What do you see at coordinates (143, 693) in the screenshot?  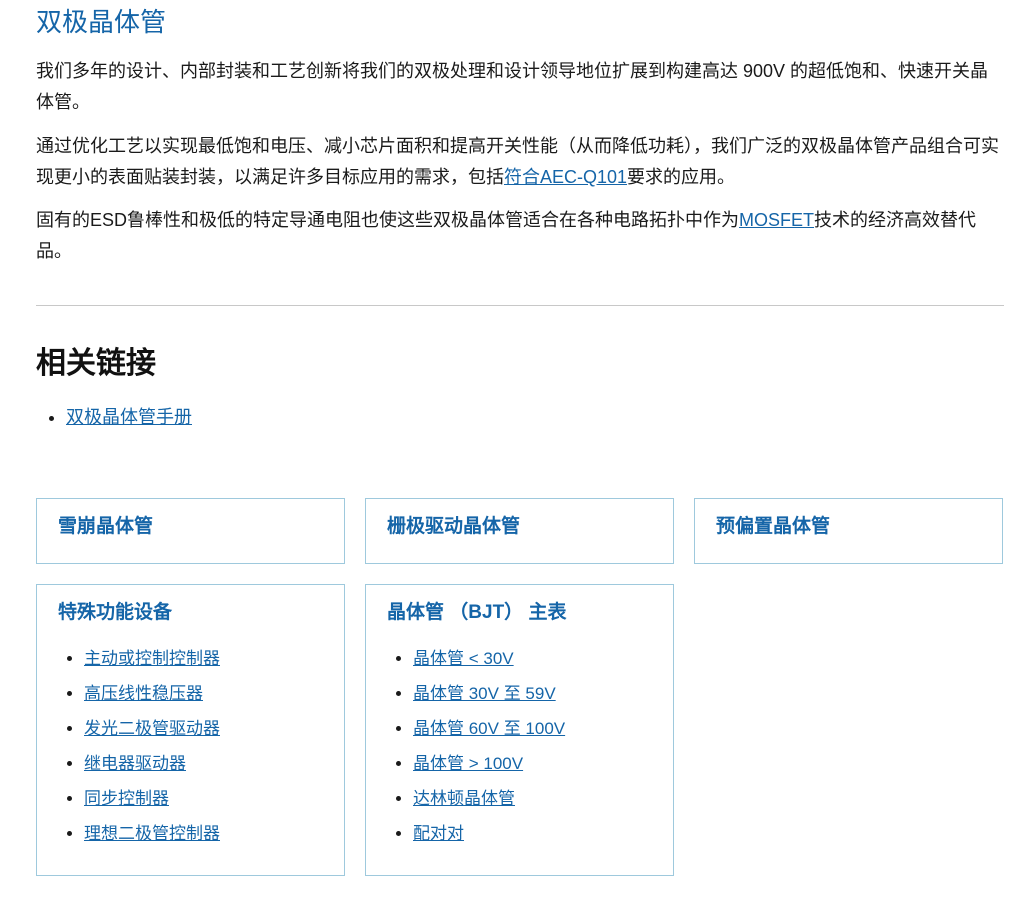 I see `hv-linear-regulator-link: 高压线性稳压器` at bounding box center [143, 693].